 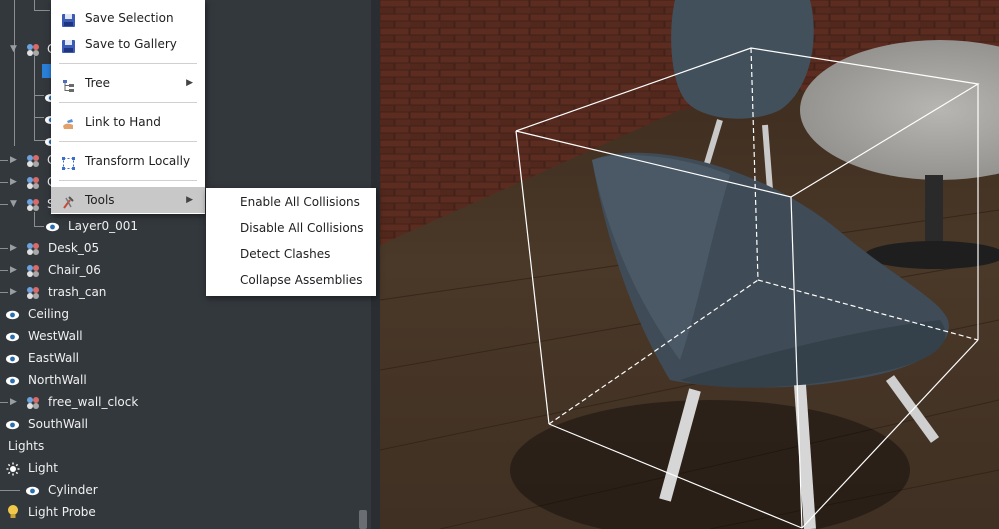 What do you see at coordinates (55, 336) in the screenshot?
I see `tree-item-label: WestWall` at bounding box center [55, 336].